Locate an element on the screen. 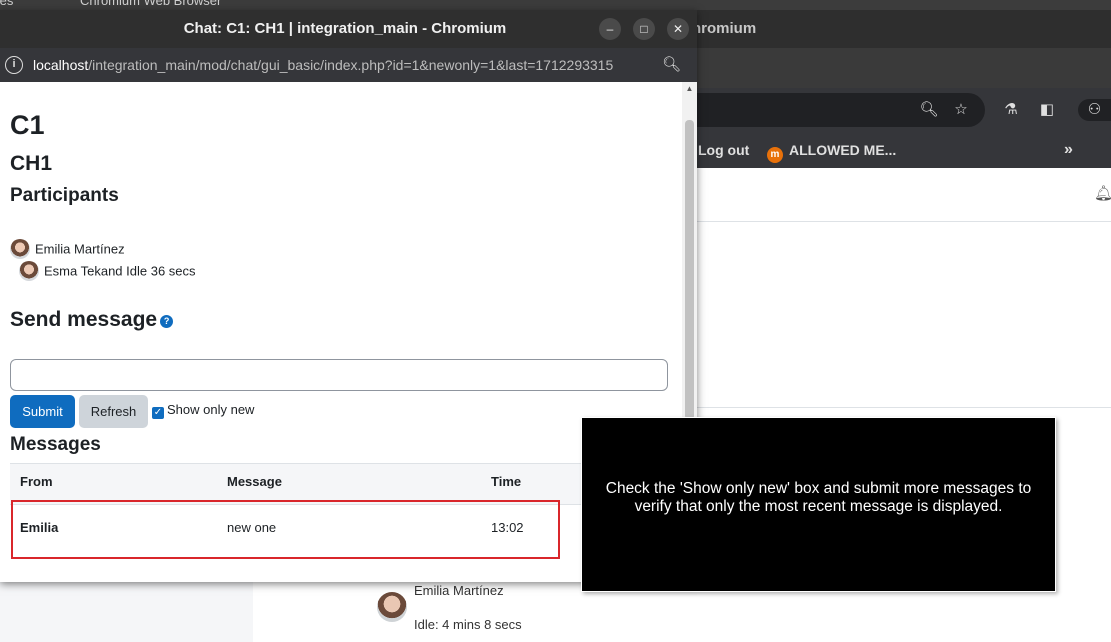  participant-name: Emilia Martínez is located at coordinates (80, 249).